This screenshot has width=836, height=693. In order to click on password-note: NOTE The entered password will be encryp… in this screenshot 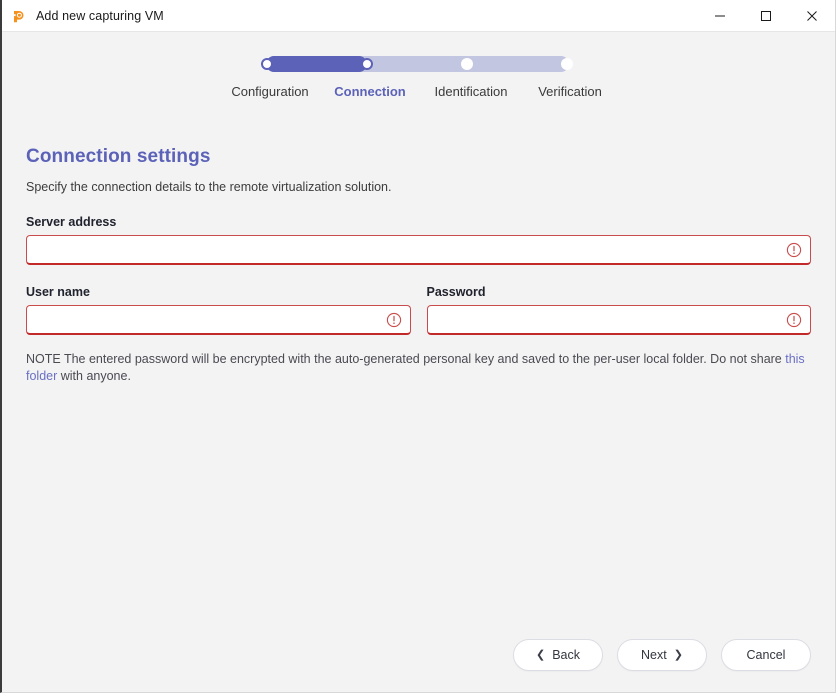, I will do `click(418, 368)`.